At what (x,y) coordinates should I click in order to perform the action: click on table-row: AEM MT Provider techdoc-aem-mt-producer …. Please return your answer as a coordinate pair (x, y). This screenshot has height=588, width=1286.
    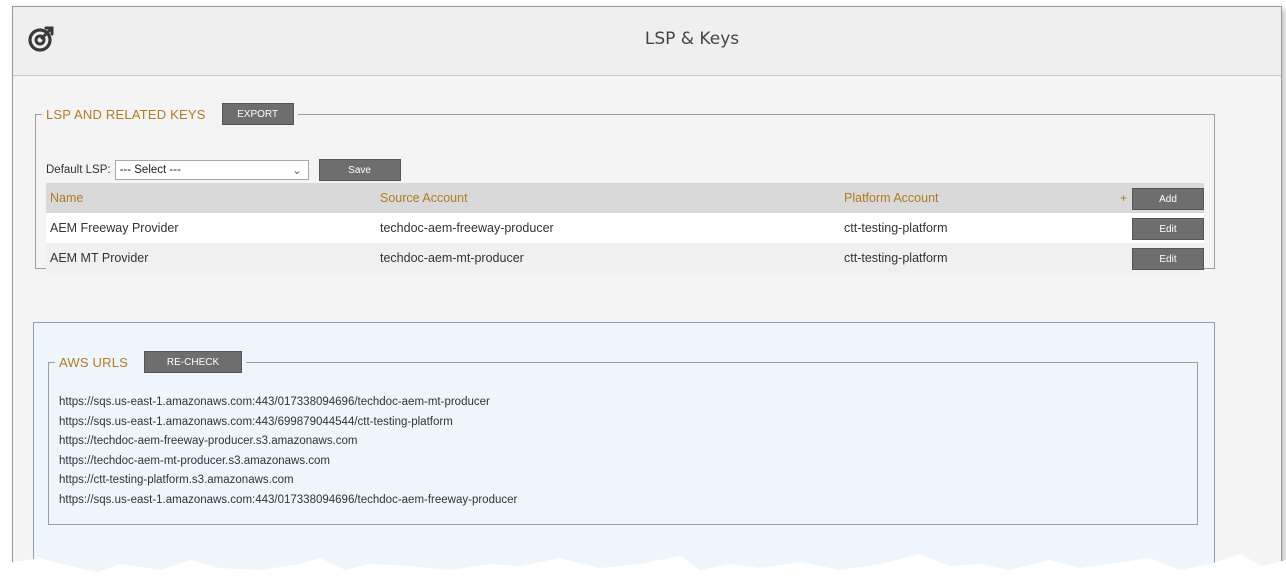
    Looking at the image, I should click on (625, 258).